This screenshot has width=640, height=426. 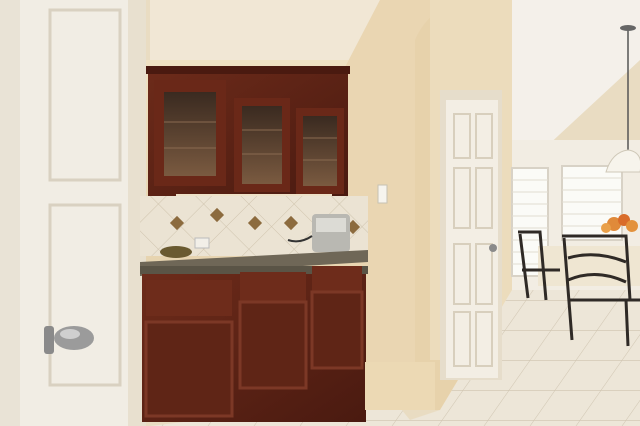 I want to click on hallway-door-knob, so click(x=493, y=248).